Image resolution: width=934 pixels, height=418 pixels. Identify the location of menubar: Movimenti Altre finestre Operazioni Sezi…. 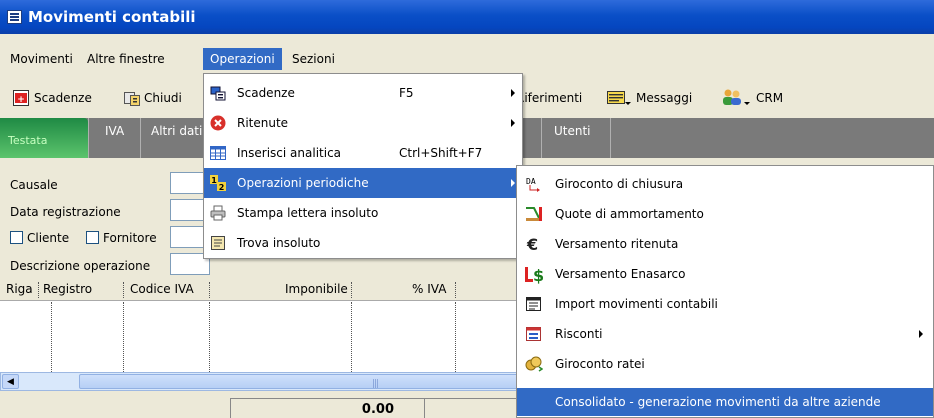
(467, 59).